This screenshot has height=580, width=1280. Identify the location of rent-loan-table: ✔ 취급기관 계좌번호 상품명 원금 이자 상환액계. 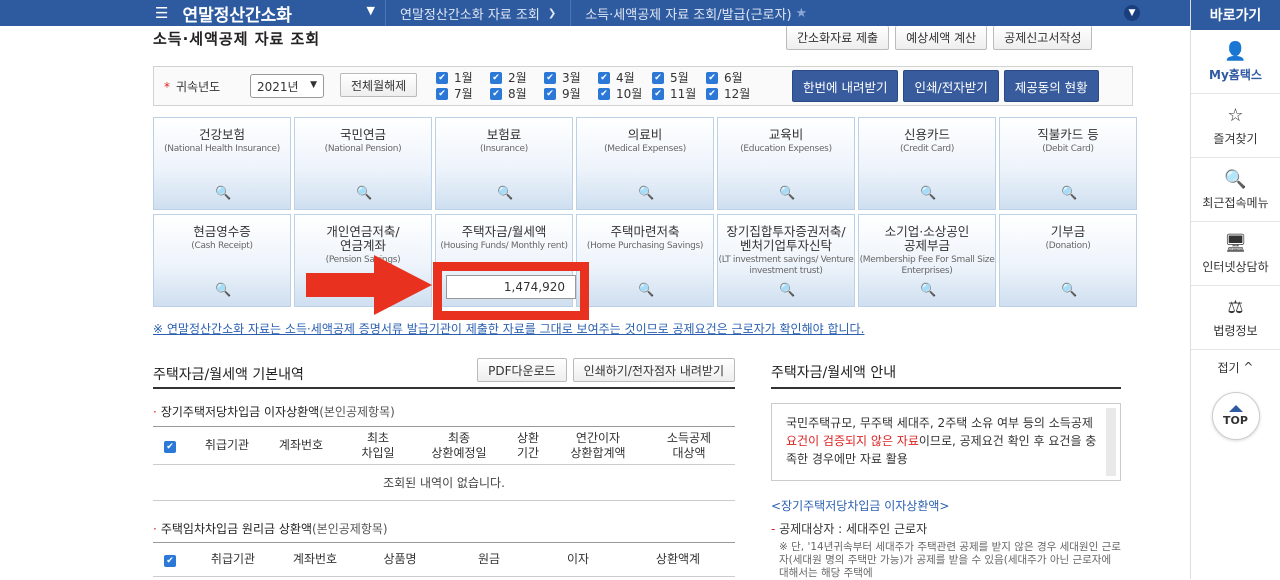
(444, 559).